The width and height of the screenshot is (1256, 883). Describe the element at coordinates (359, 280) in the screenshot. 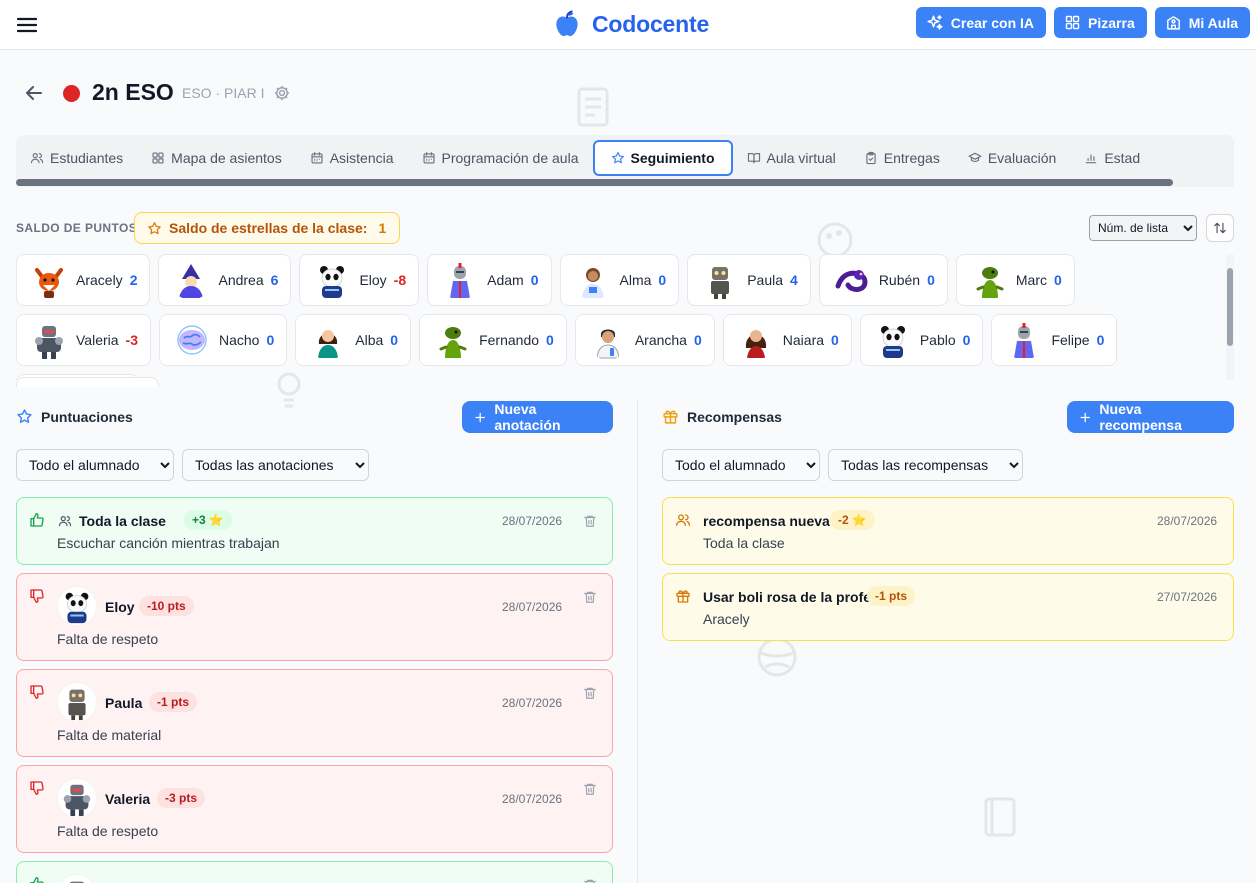

I see `student-points-card: Eloy -8` at that location.